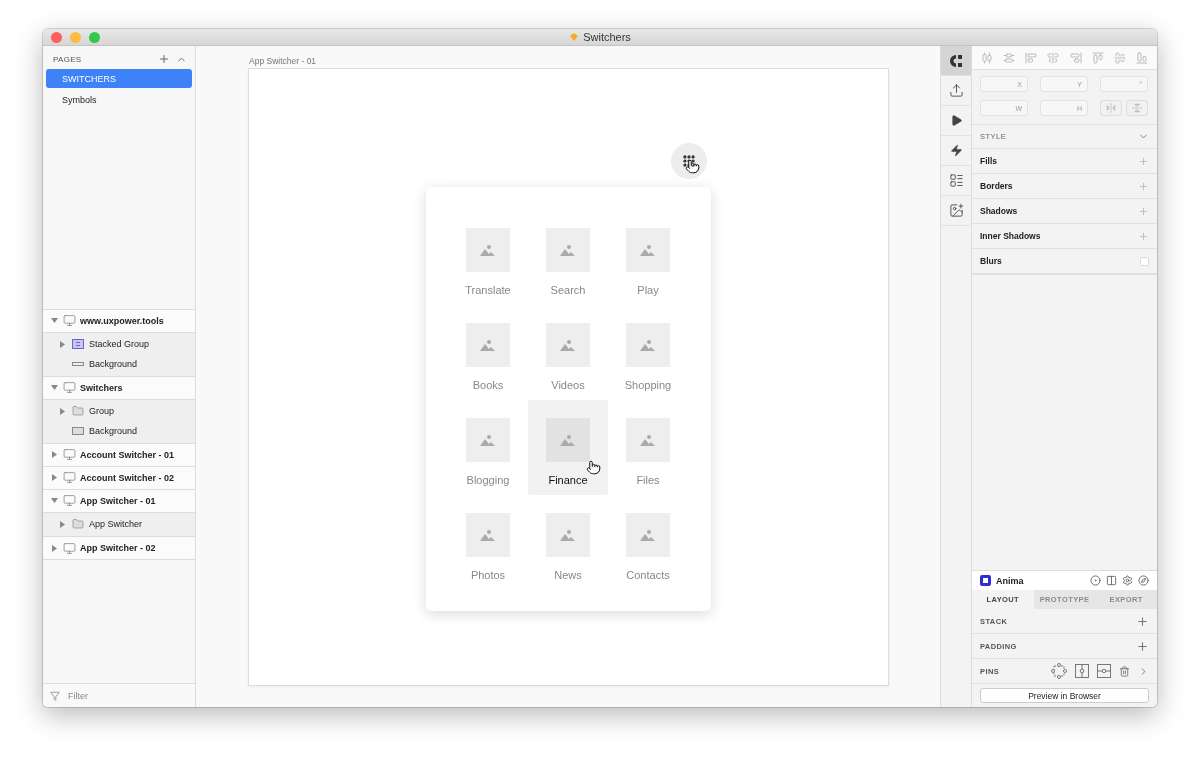  What do you see at coordinates (488, 352) in the screenshot?
I see `app-tile: Books` at bounding box center [488, 352].